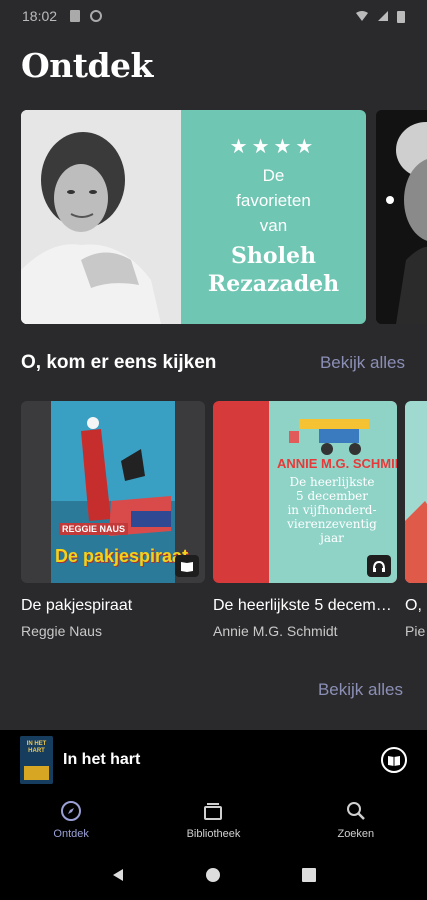 This screenshot has width=427, height=900. What do you see at coordinates (360, 690) in the screenshot?
I see `see-all-link-2: Bekijk alles` at bounding box center [360, 690].